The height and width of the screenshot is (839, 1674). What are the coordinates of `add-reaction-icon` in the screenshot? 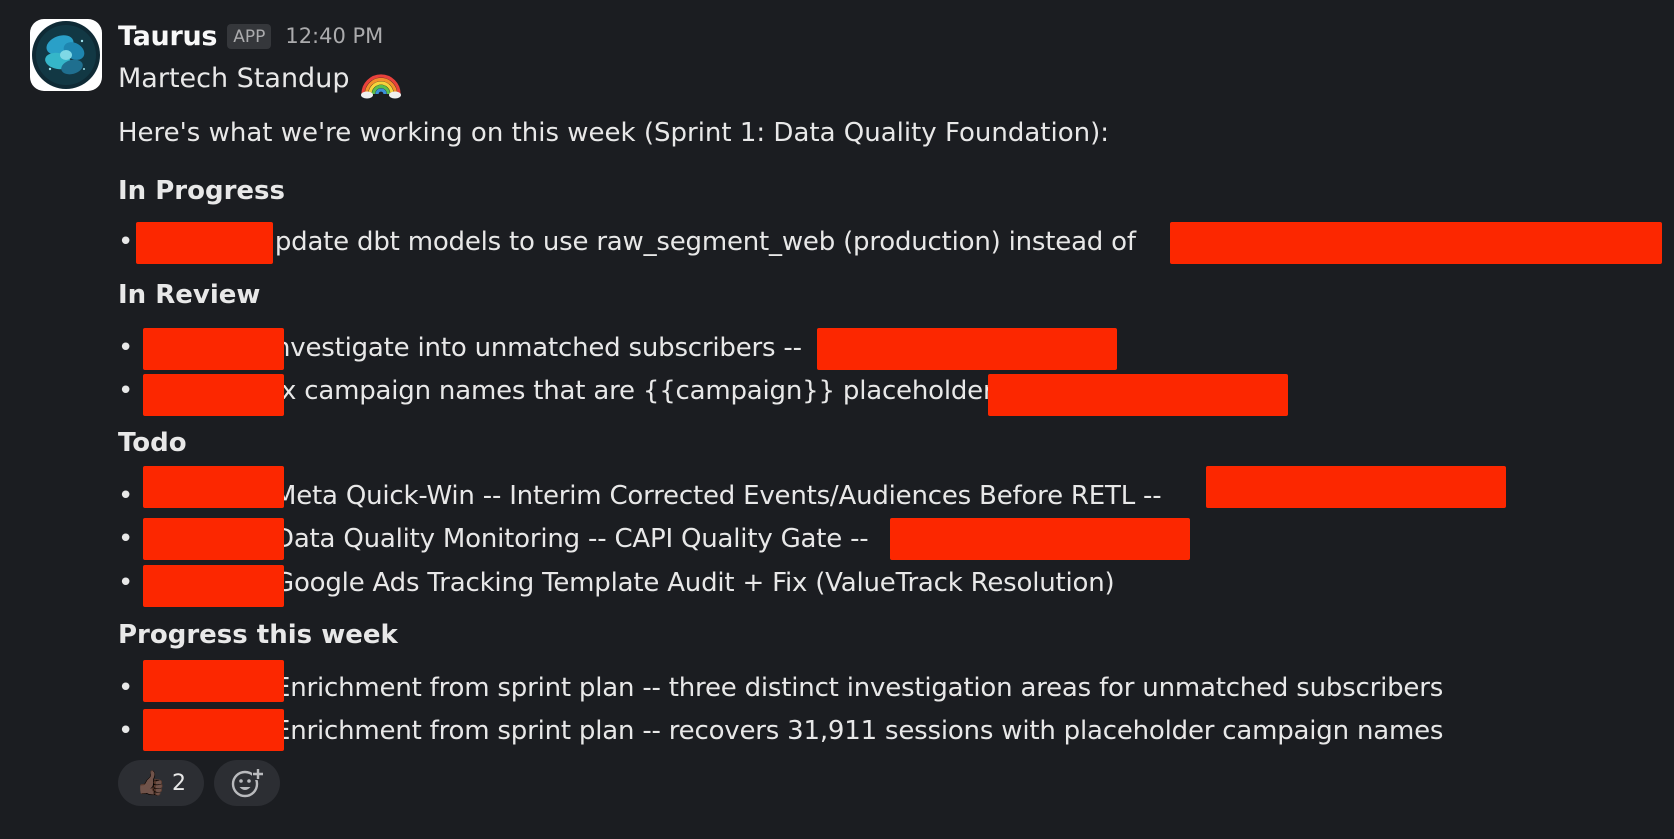 It's located at (247, 783).